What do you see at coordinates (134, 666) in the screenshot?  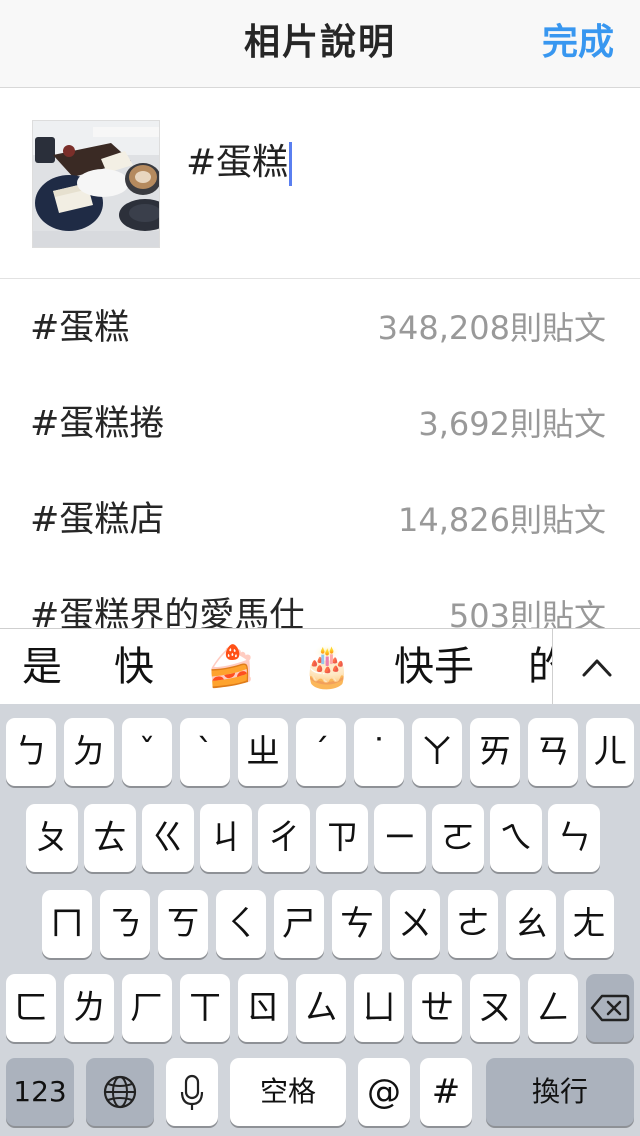 I see `candidate-word: 快` at bounding box center [134, 666].